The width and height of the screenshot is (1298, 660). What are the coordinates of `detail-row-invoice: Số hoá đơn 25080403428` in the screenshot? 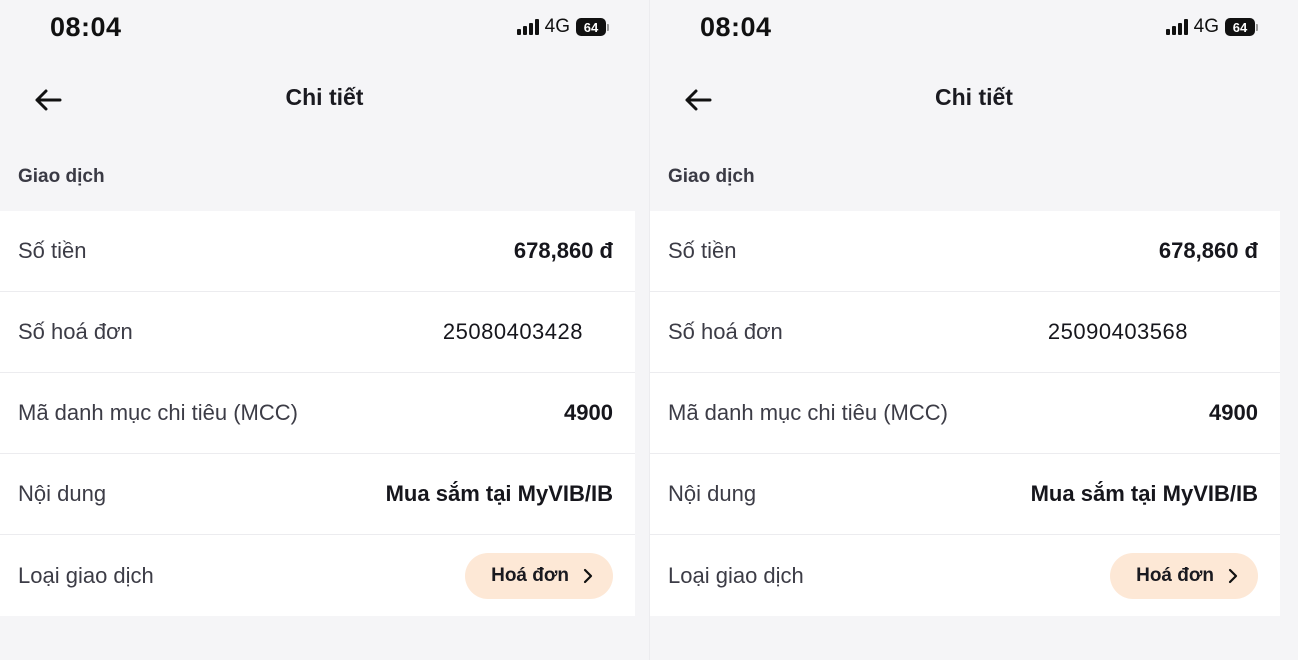 It's located at (317, 332).